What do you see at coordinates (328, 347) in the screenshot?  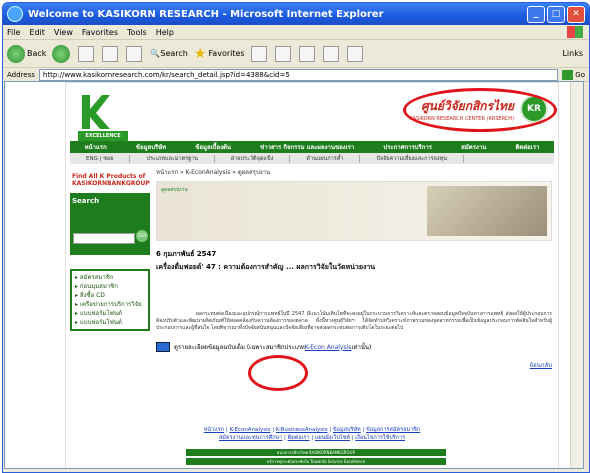 I see `k-econ-analysis-link: K-Econ Analysis` at bounding box center [328, 347].